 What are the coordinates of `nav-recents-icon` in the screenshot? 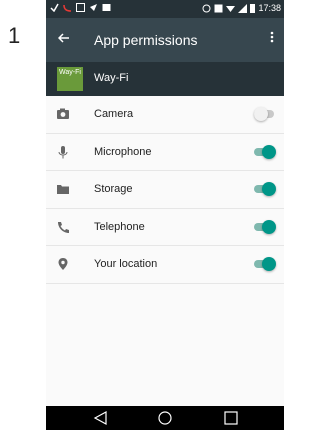 It's located at (231, 418).